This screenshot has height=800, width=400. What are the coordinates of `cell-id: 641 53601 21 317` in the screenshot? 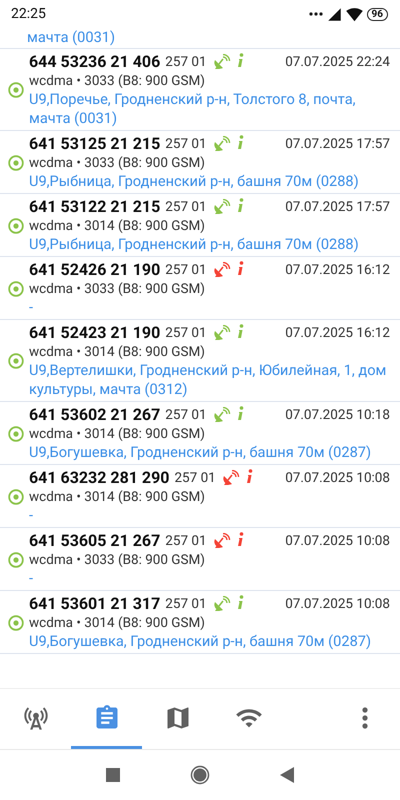 It's located at (94, 603).